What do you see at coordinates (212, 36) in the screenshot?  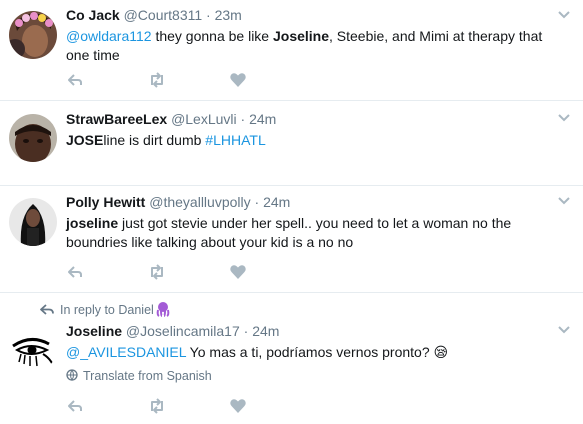 I see `text-segment: they gonna be like` at bounding box center [212, 36].